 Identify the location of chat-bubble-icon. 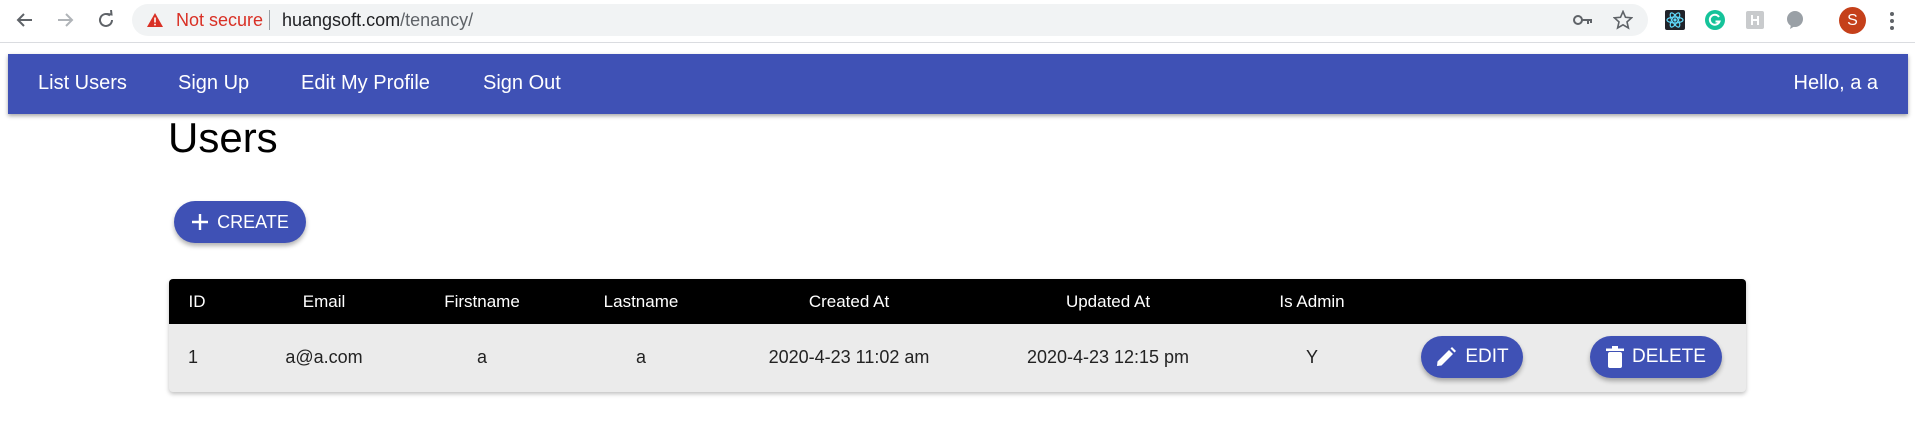
(1795, 20).